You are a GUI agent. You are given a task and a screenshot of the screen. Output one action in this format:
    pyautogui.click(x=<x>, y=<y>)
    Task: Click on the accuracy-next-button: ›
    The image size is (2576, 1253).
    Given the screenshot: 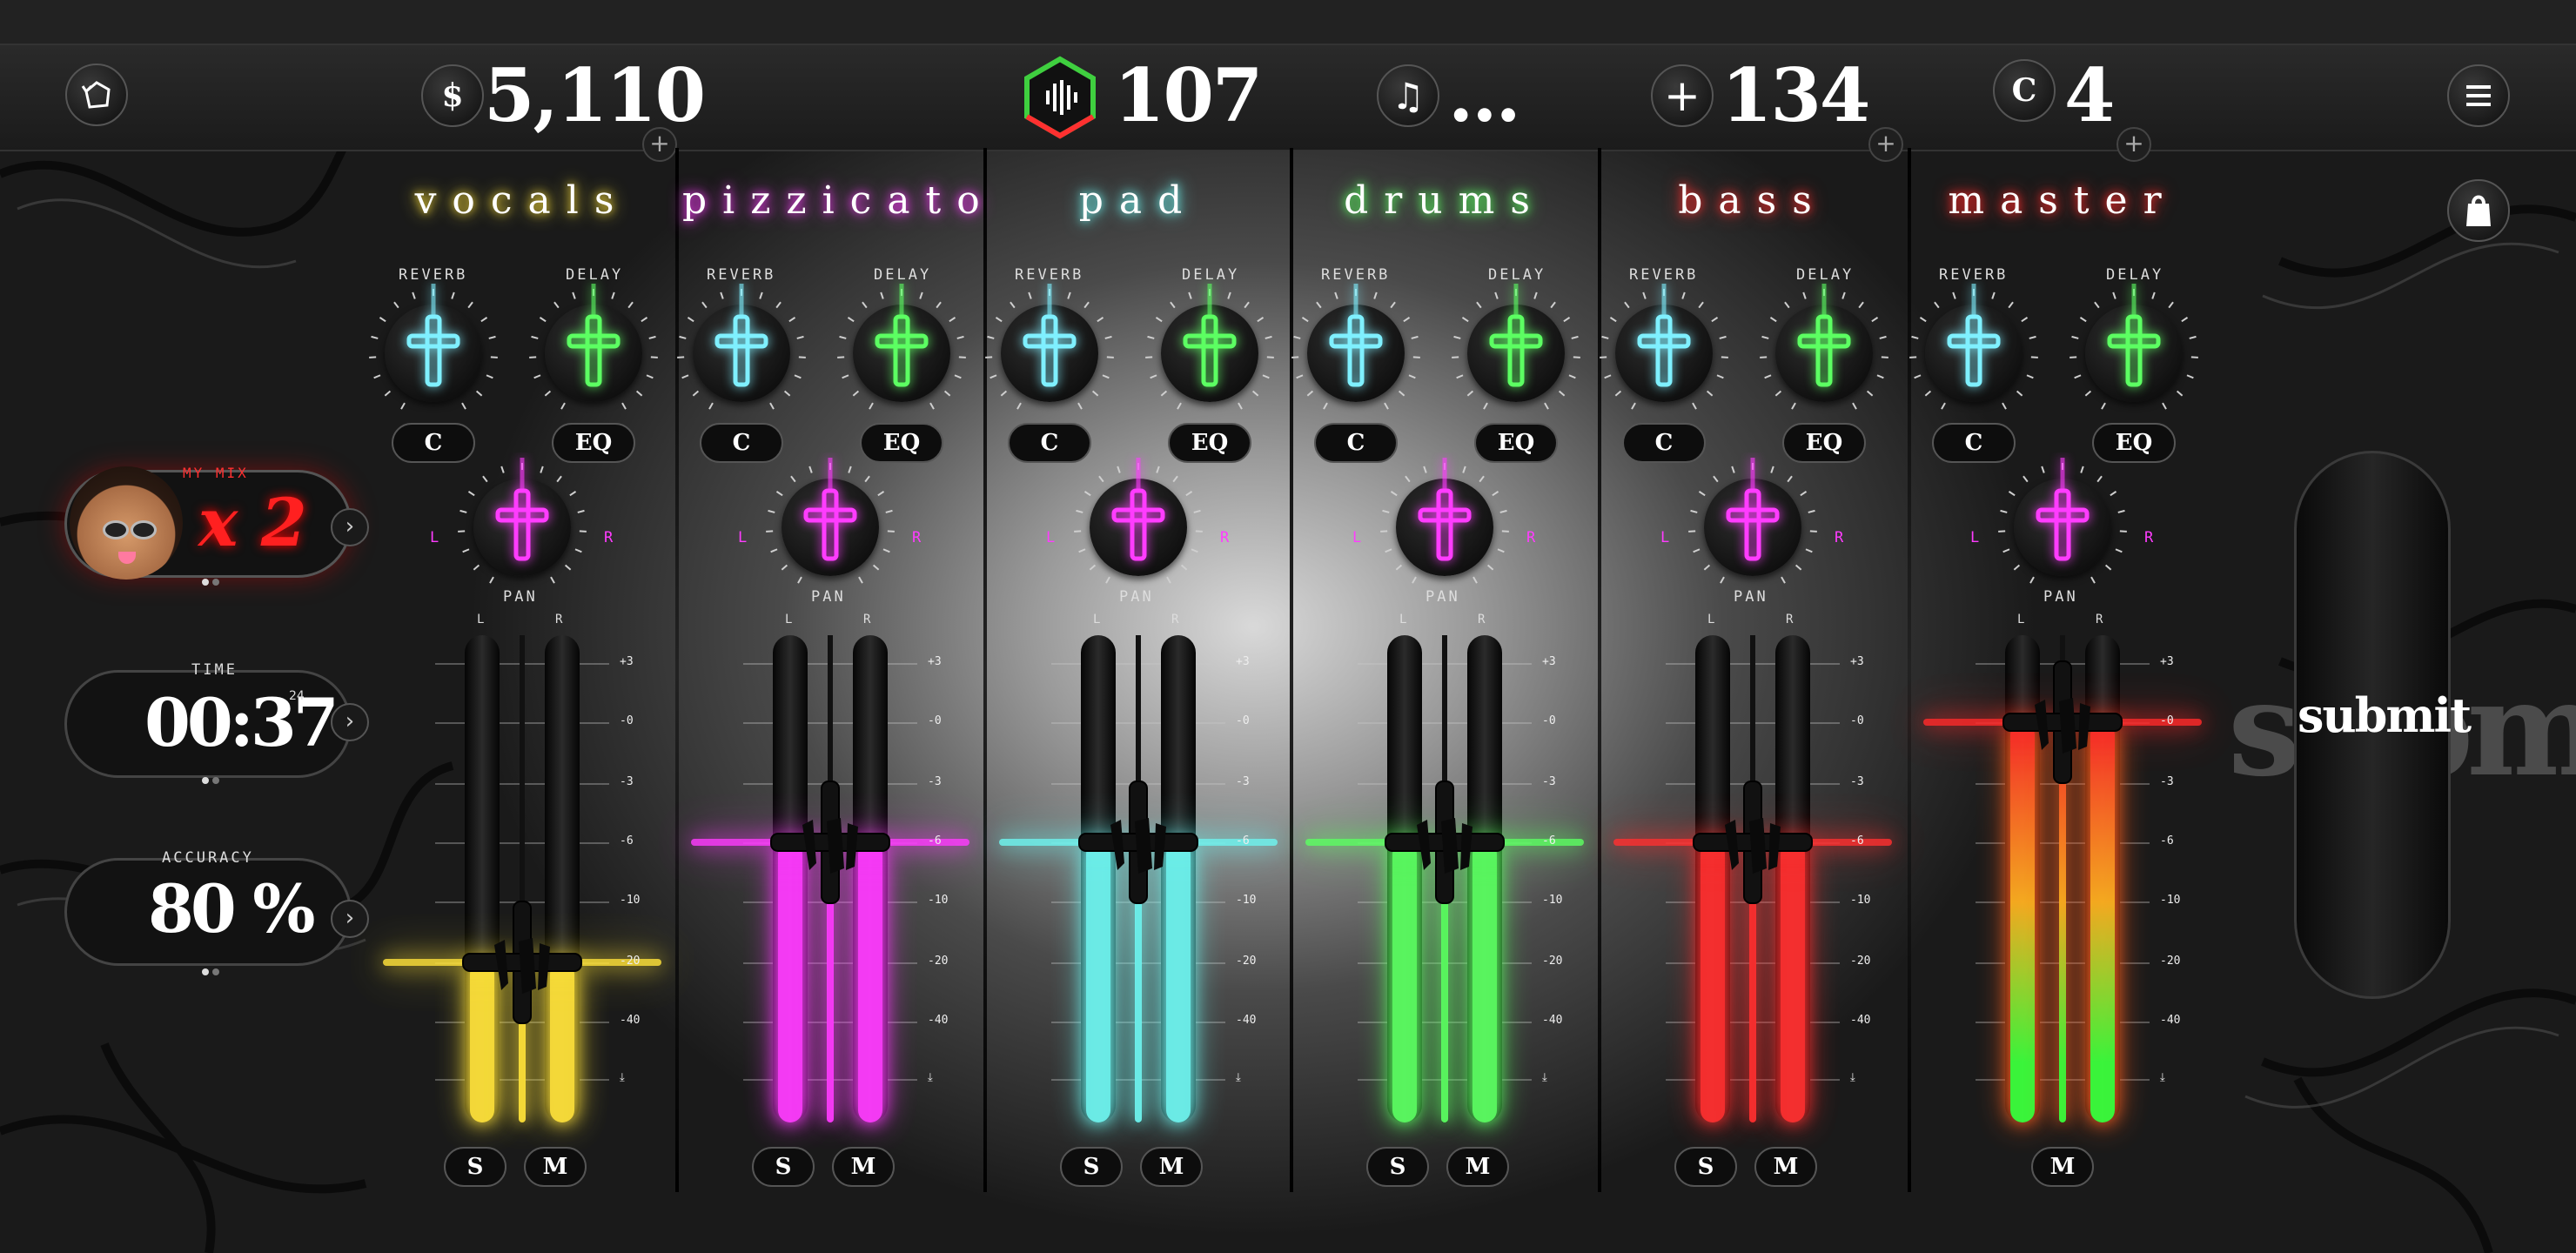 What is the action you would take?
    pyautogui.click(x=350, y=919)
    